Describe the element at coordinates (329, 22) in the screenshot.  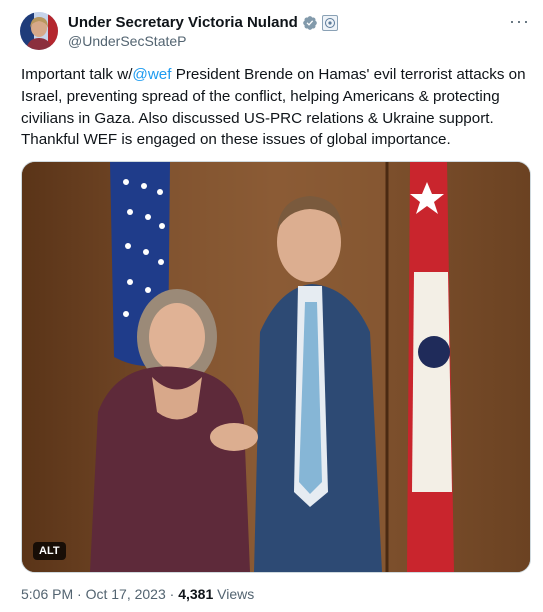
I see `government-affiliation-icon` at that location.